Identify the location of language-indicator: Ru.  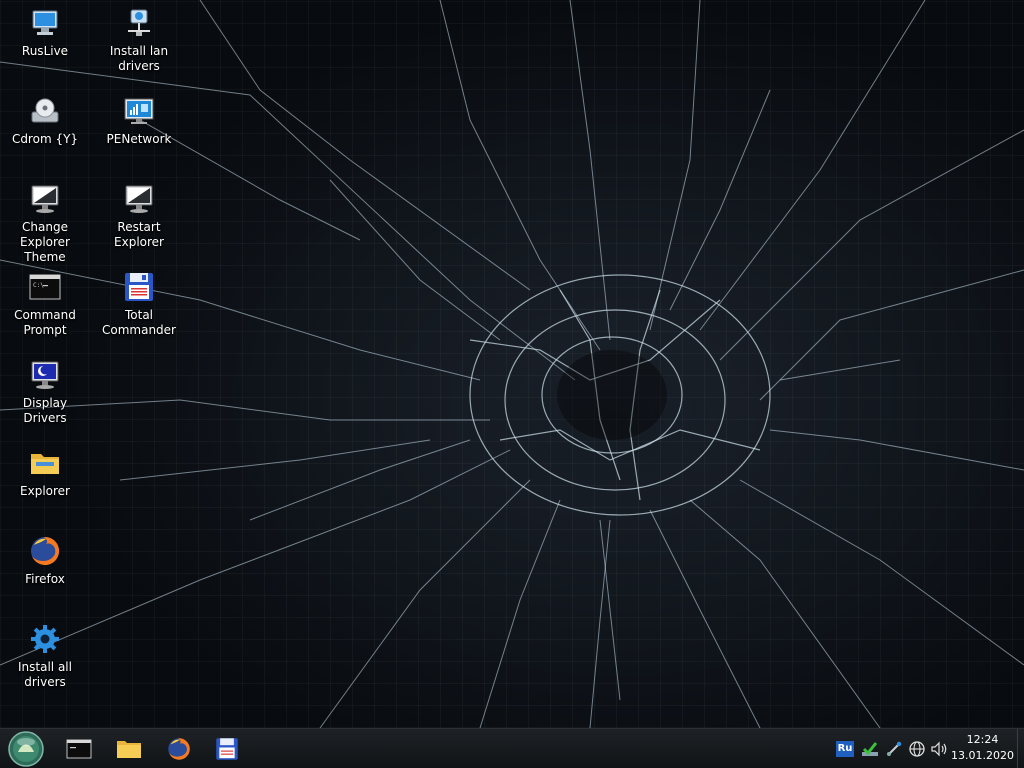
(845, 749).